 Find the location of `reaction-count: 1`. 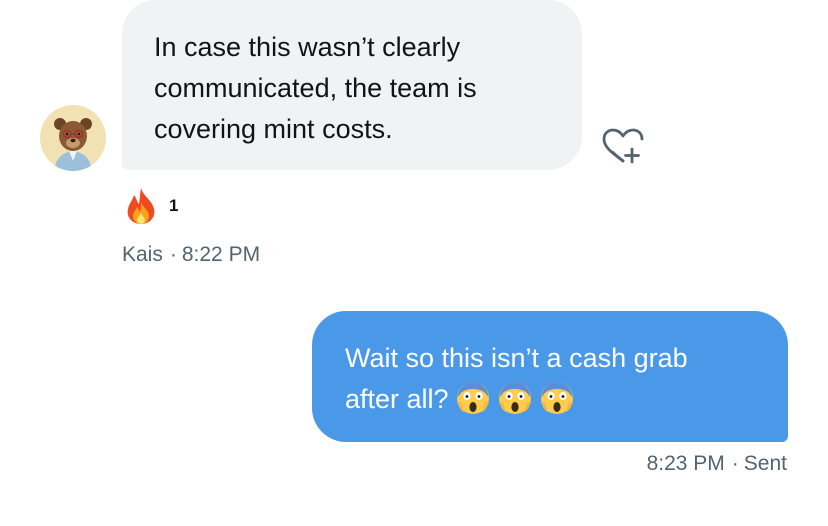

reaction-count: 1 is located at coordinates (174, 205).